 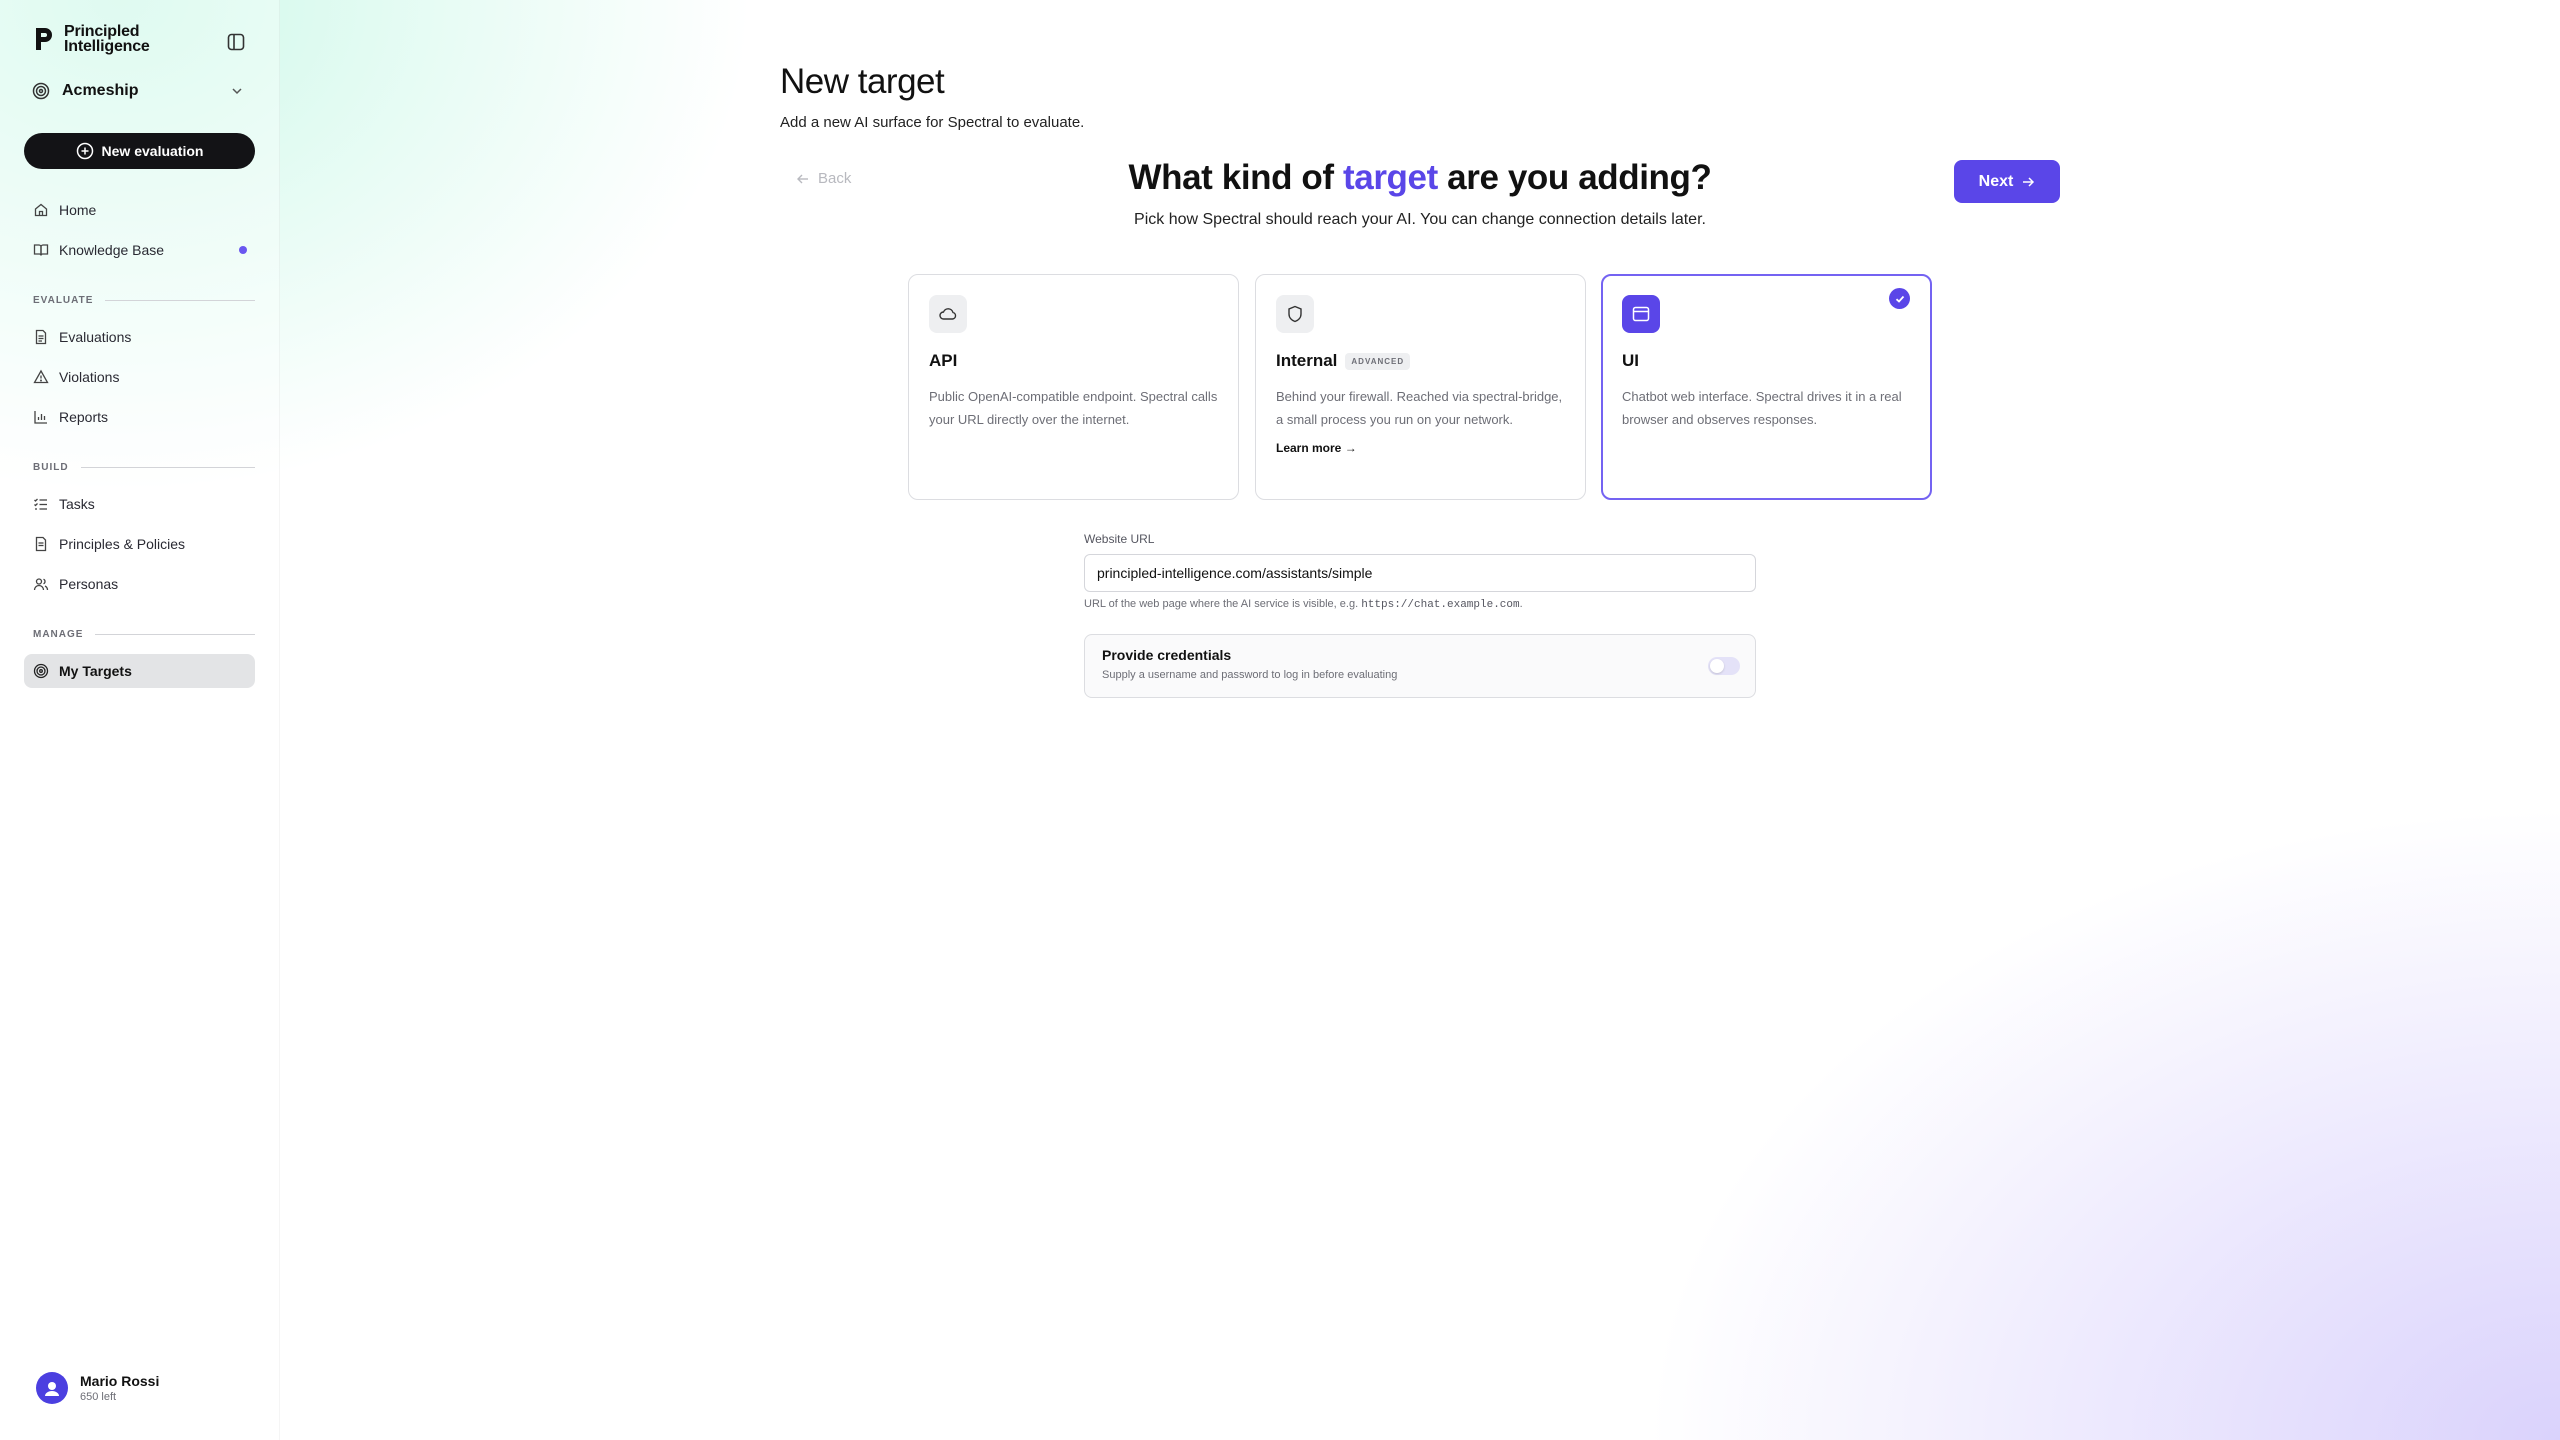 What do you see at coordinates (122, 544) in the screenshot?
I see `sidebar-item-label: Principles & Policies` at bounding box center [122, 544].